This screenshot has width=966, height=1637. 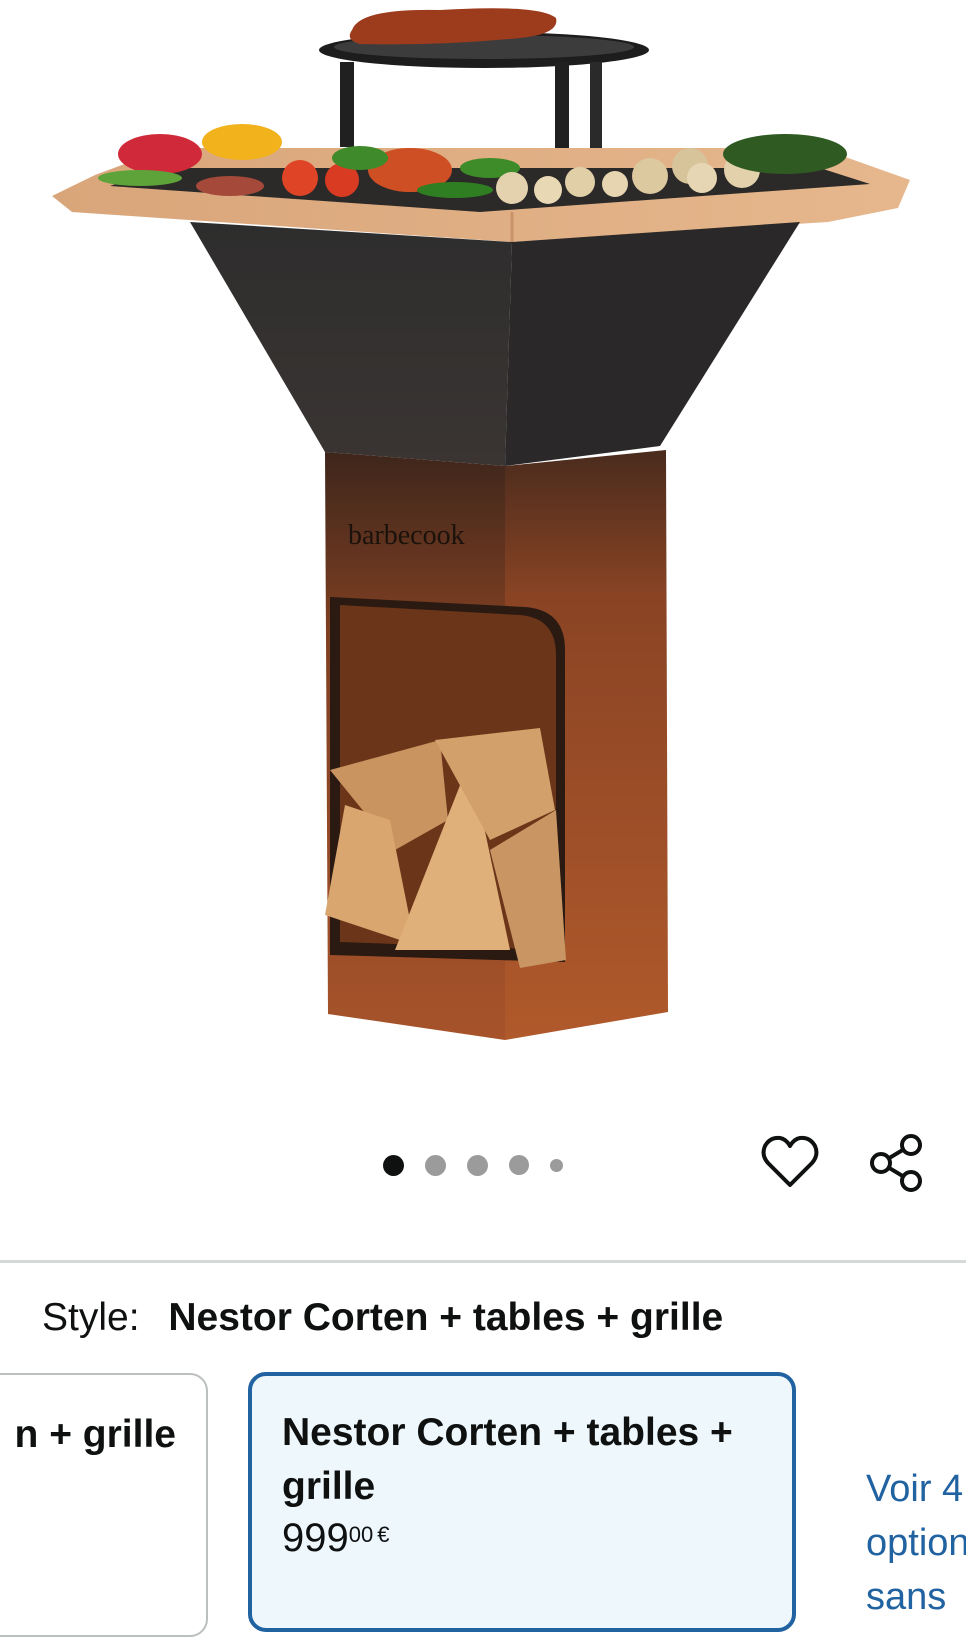 I want to click on image-pagination-dots, so click(x=483, y=1165).